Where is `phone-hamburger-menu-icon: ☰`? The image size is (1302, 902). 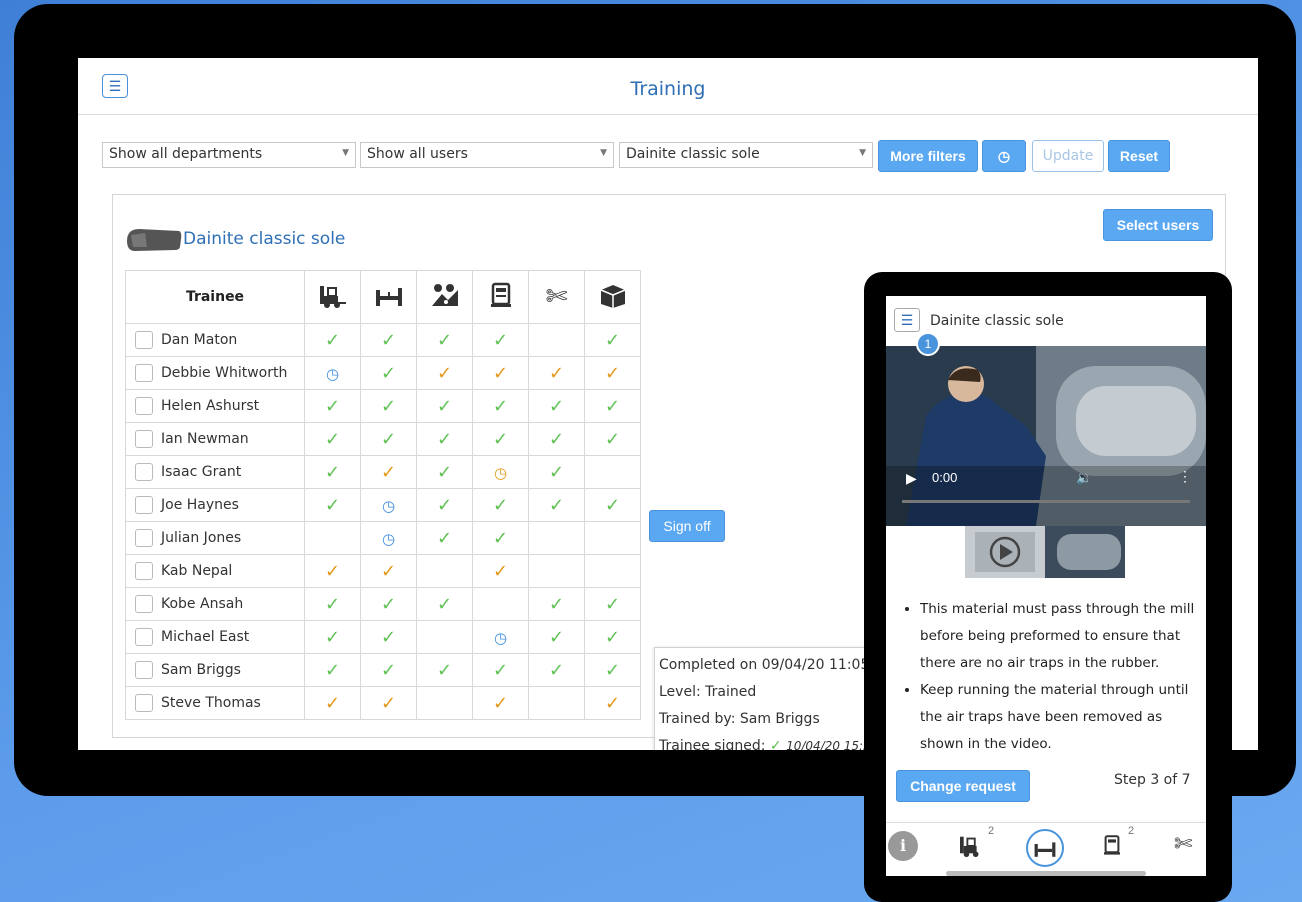 phone-hamburger-menu-icon: ☰ is located at coordinates (907, 320).